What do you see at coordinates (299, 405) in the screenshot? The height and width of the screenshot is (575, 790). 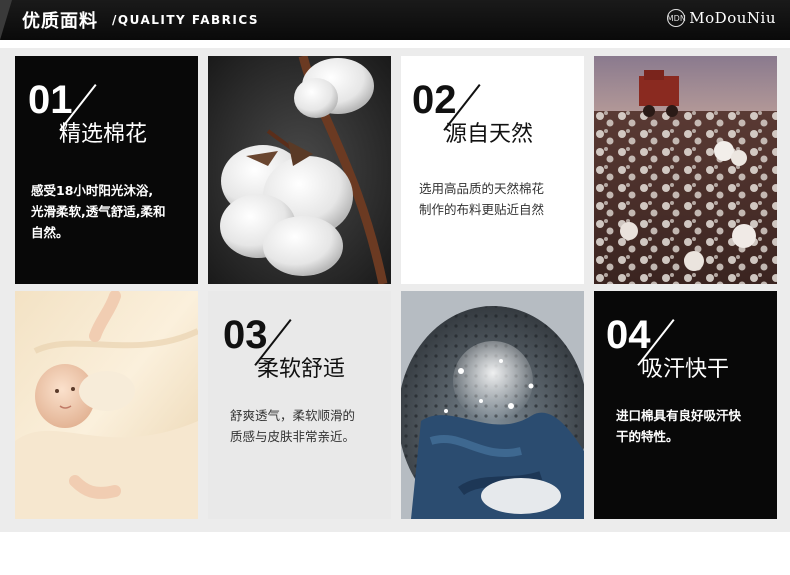 I see `feature-card-03: 03 柔软舒适 舒爽透气，柔软顺滑的 质感与皮肤非常亲近。` at bounding box center [299, 405].